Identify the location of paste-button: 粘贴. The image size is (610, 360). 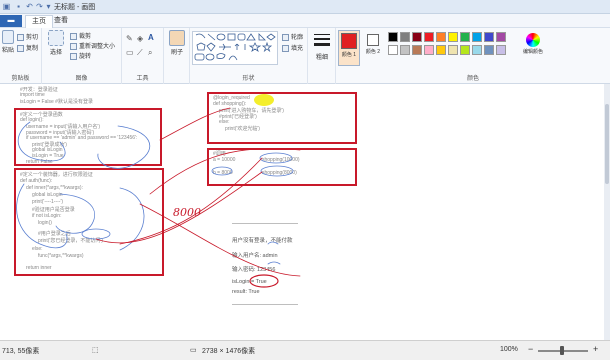
(8, 42).